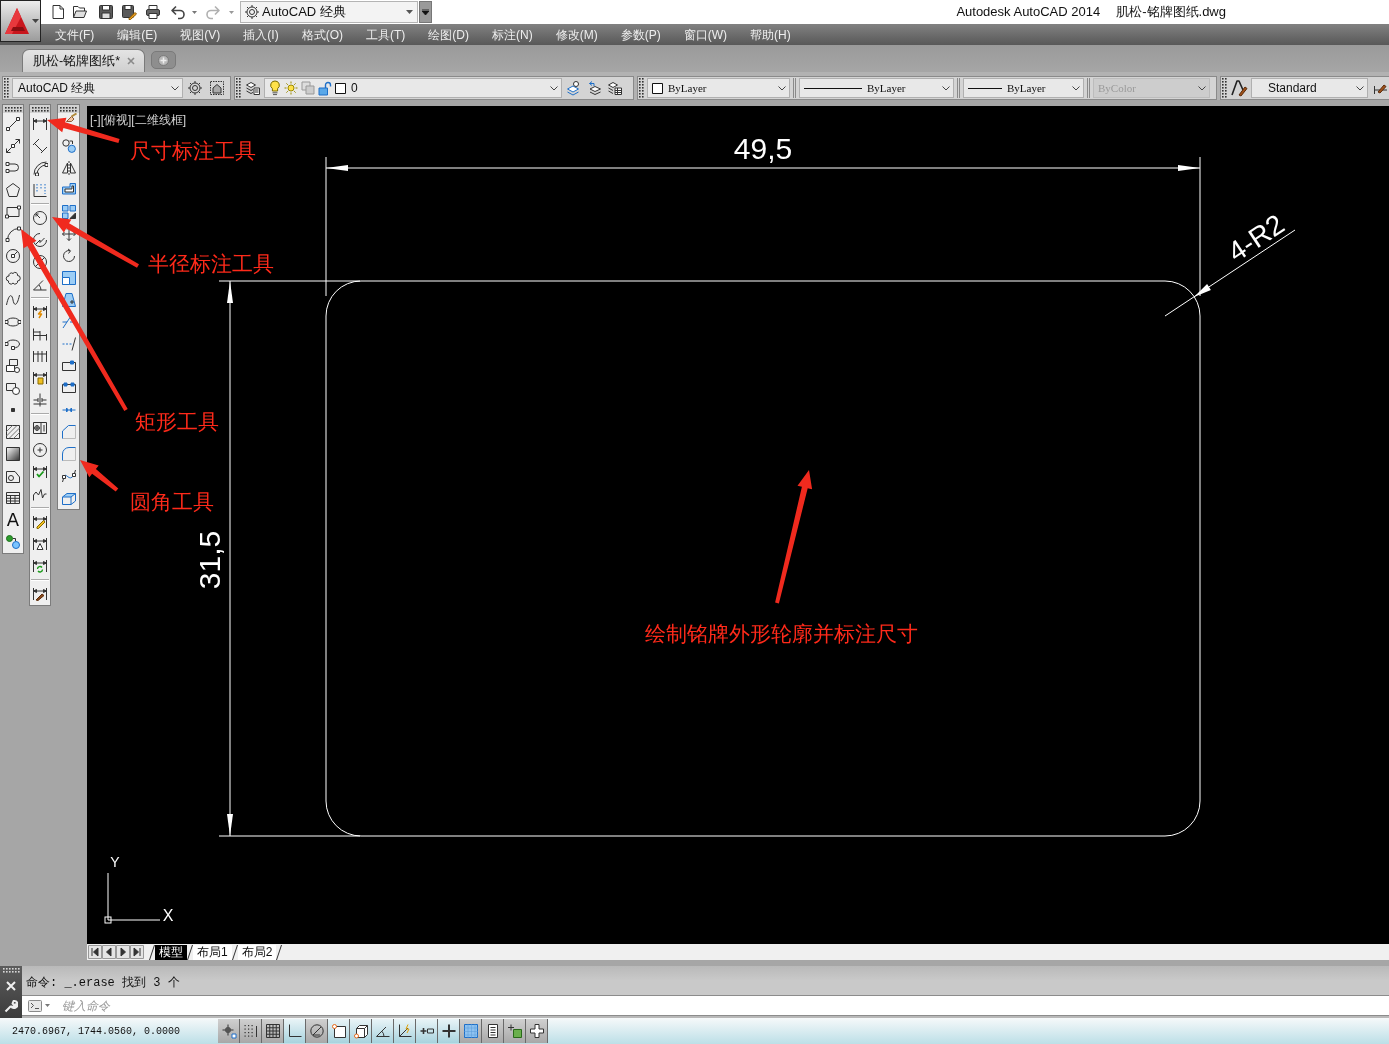 The width and height of the screenshot is (1389, 1044). I want to click on rounded-corner-icon, so click(68, 454).